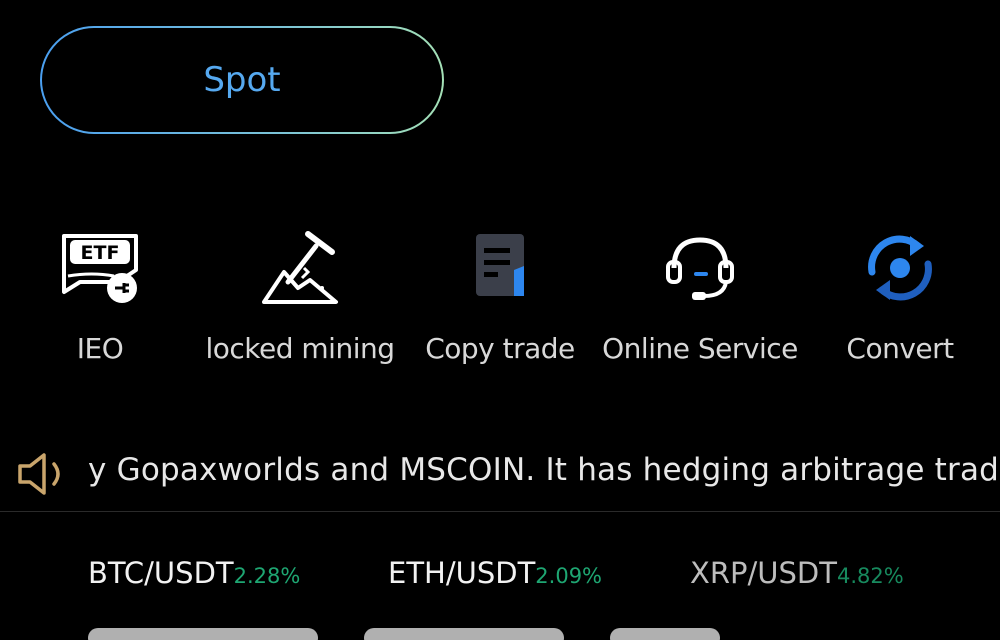 The height and width of the screenshot is (640, 1000). Describe the element at coordinates (42, 474) in the screenshot. I see `speaker-icon` at that location.